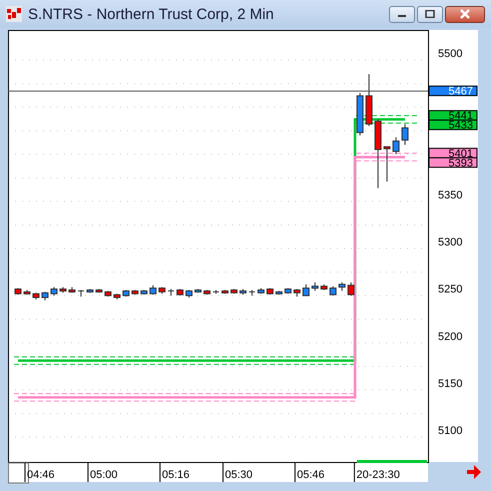 This screenshot has width=491, height=491. Describe the element at coordinates (450, 242) in the screenshot. I see `price-axis-label: 5300` at that location.